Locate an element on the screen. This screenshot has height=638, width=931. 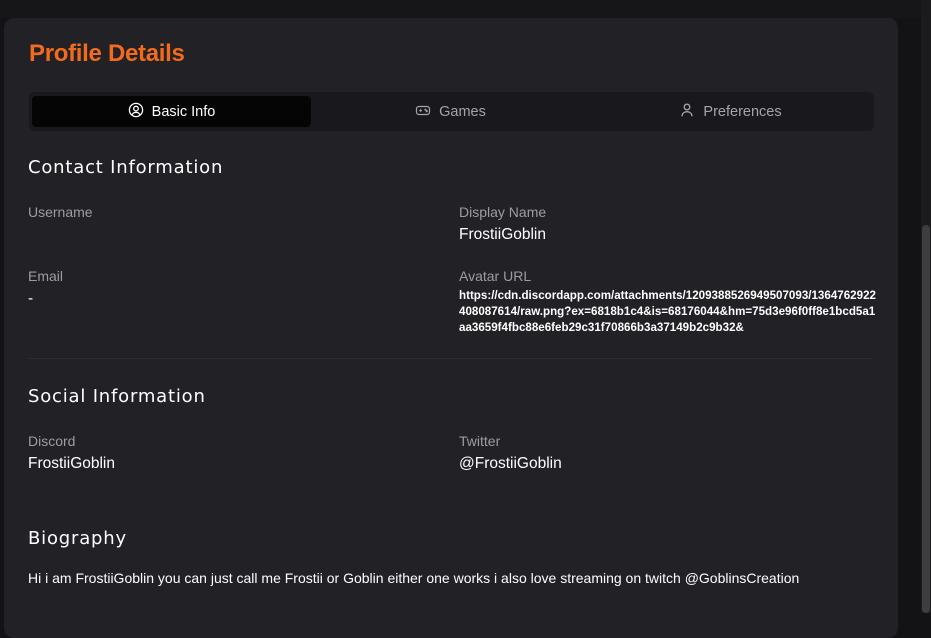
avatar-url-label: Avatar URL is located at coordinates (495, 276).